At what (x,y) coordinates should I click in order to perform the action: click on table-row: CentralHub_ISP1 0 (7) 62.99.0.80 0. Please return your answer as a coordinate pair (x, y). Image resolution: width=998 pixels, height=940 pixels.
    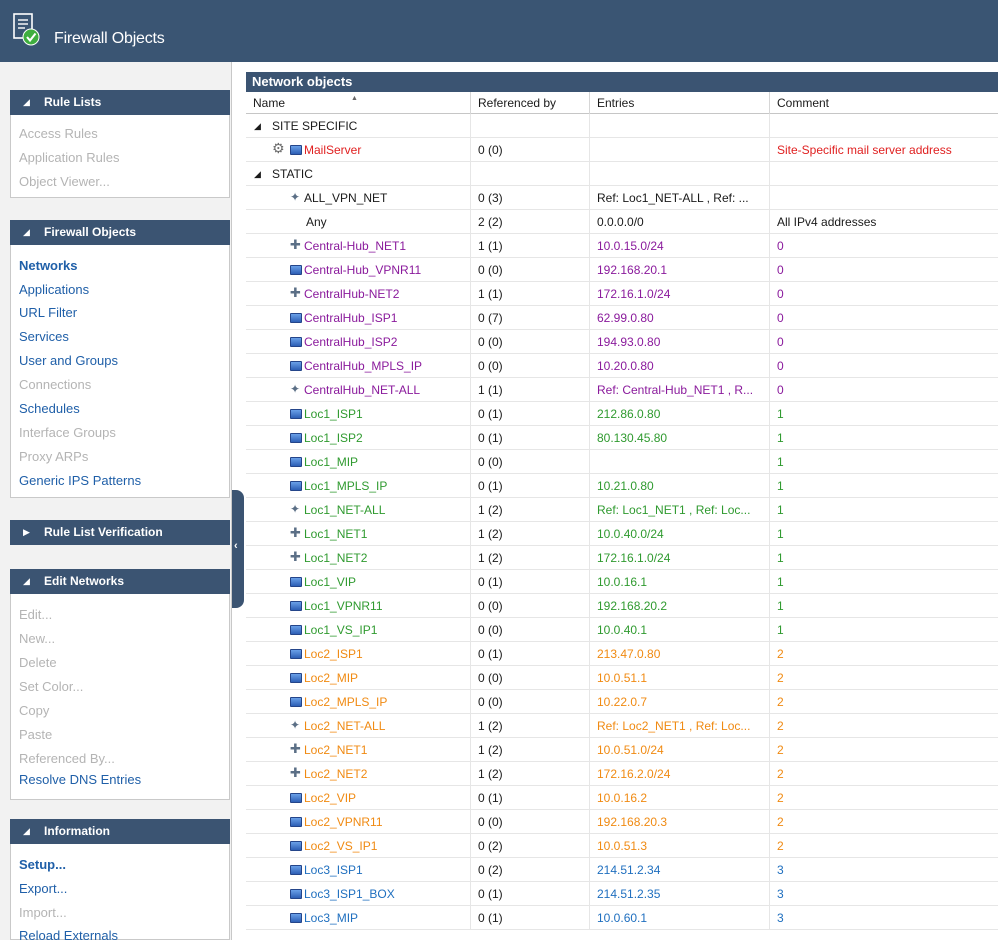
    Looking at the image, I should click on (622, 318).